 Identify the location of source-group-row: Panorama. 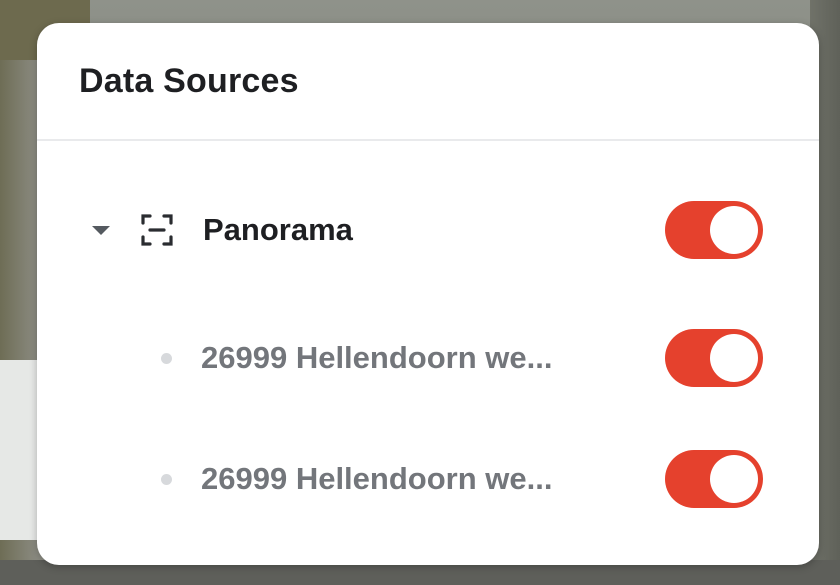
(428, 230).